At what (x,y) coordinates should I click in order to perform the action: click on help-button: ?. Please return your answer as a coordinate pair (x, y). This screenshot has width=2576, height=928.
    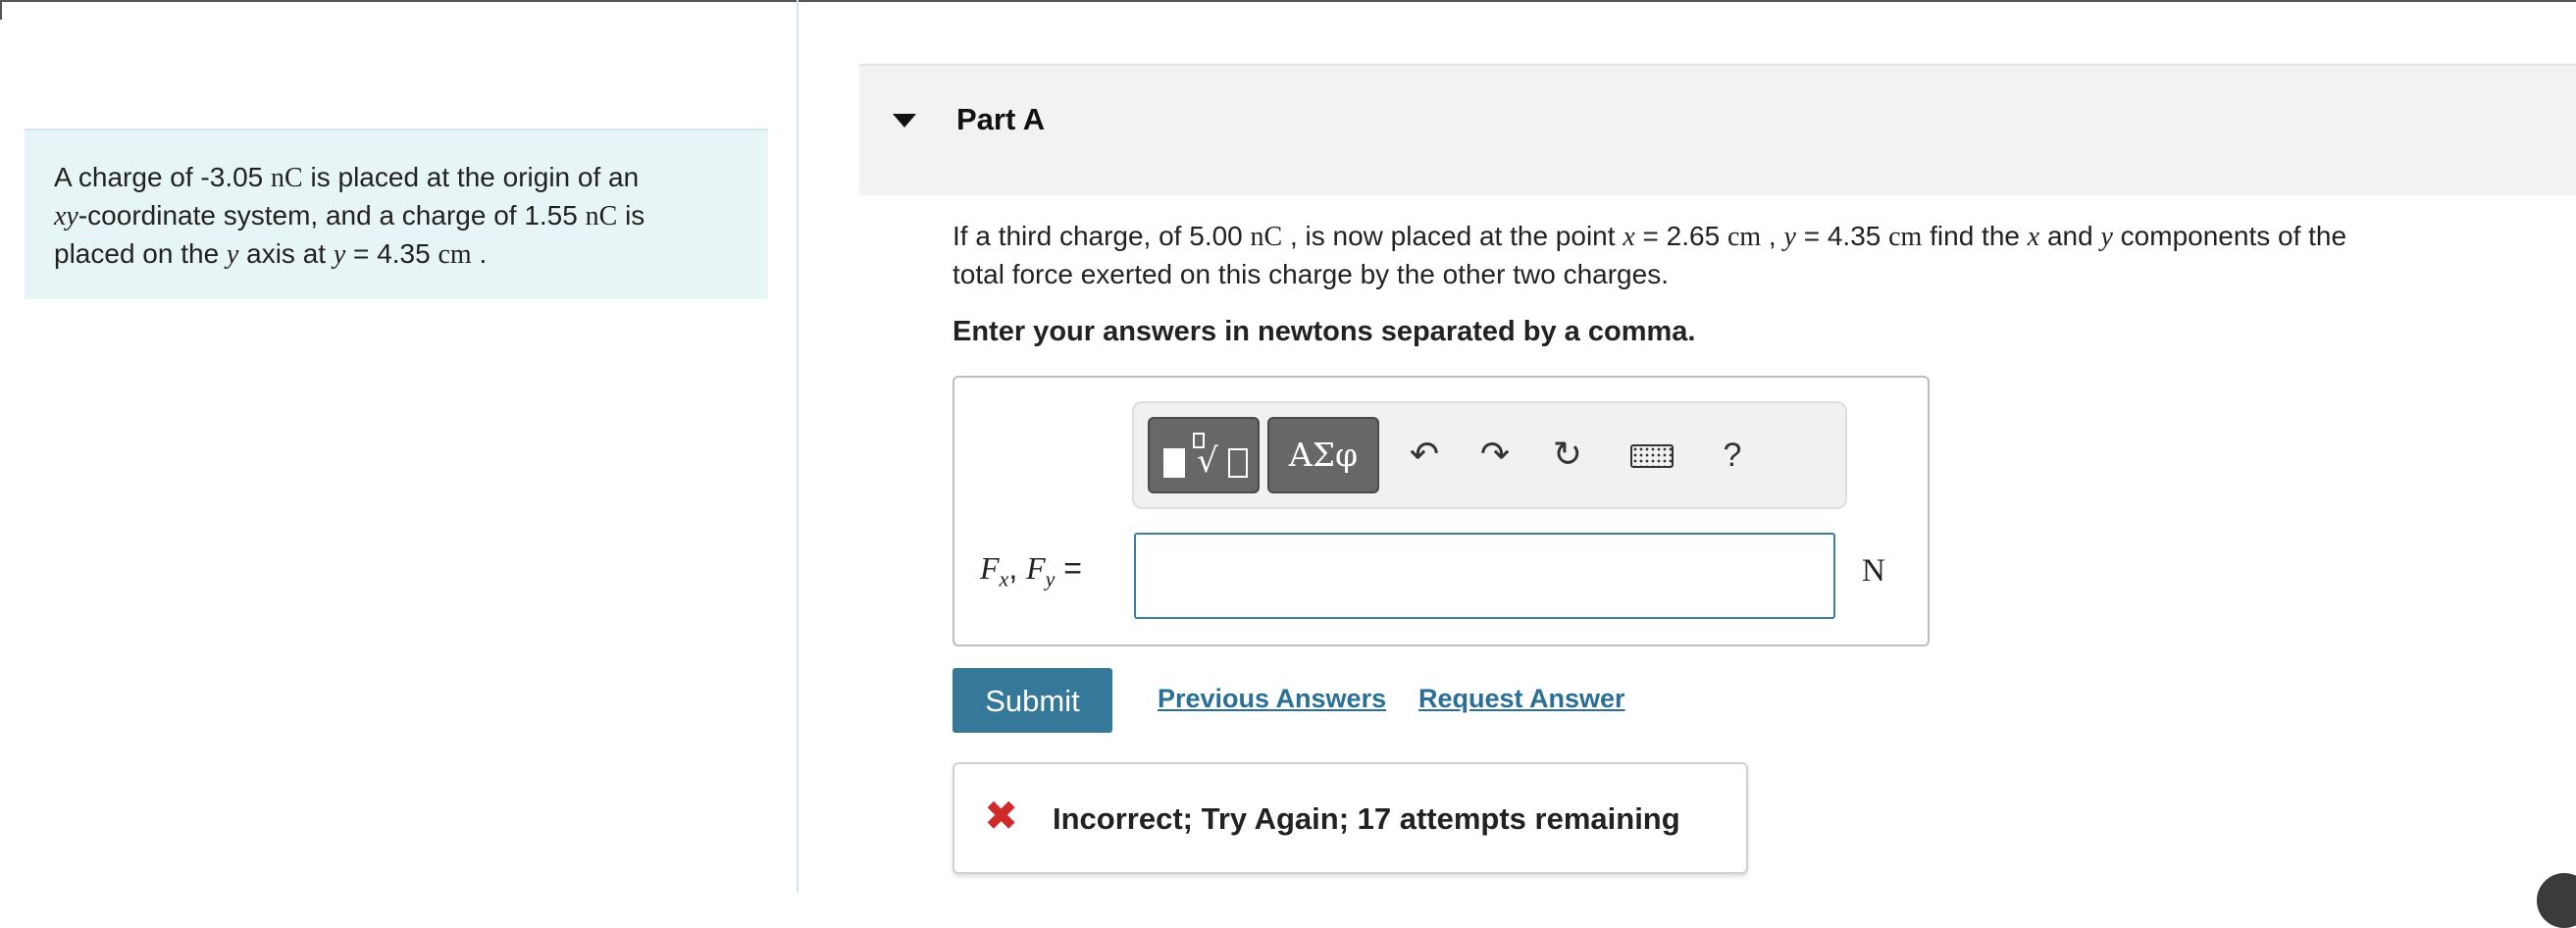
    Looking at the image, I should click on (1732, 455).